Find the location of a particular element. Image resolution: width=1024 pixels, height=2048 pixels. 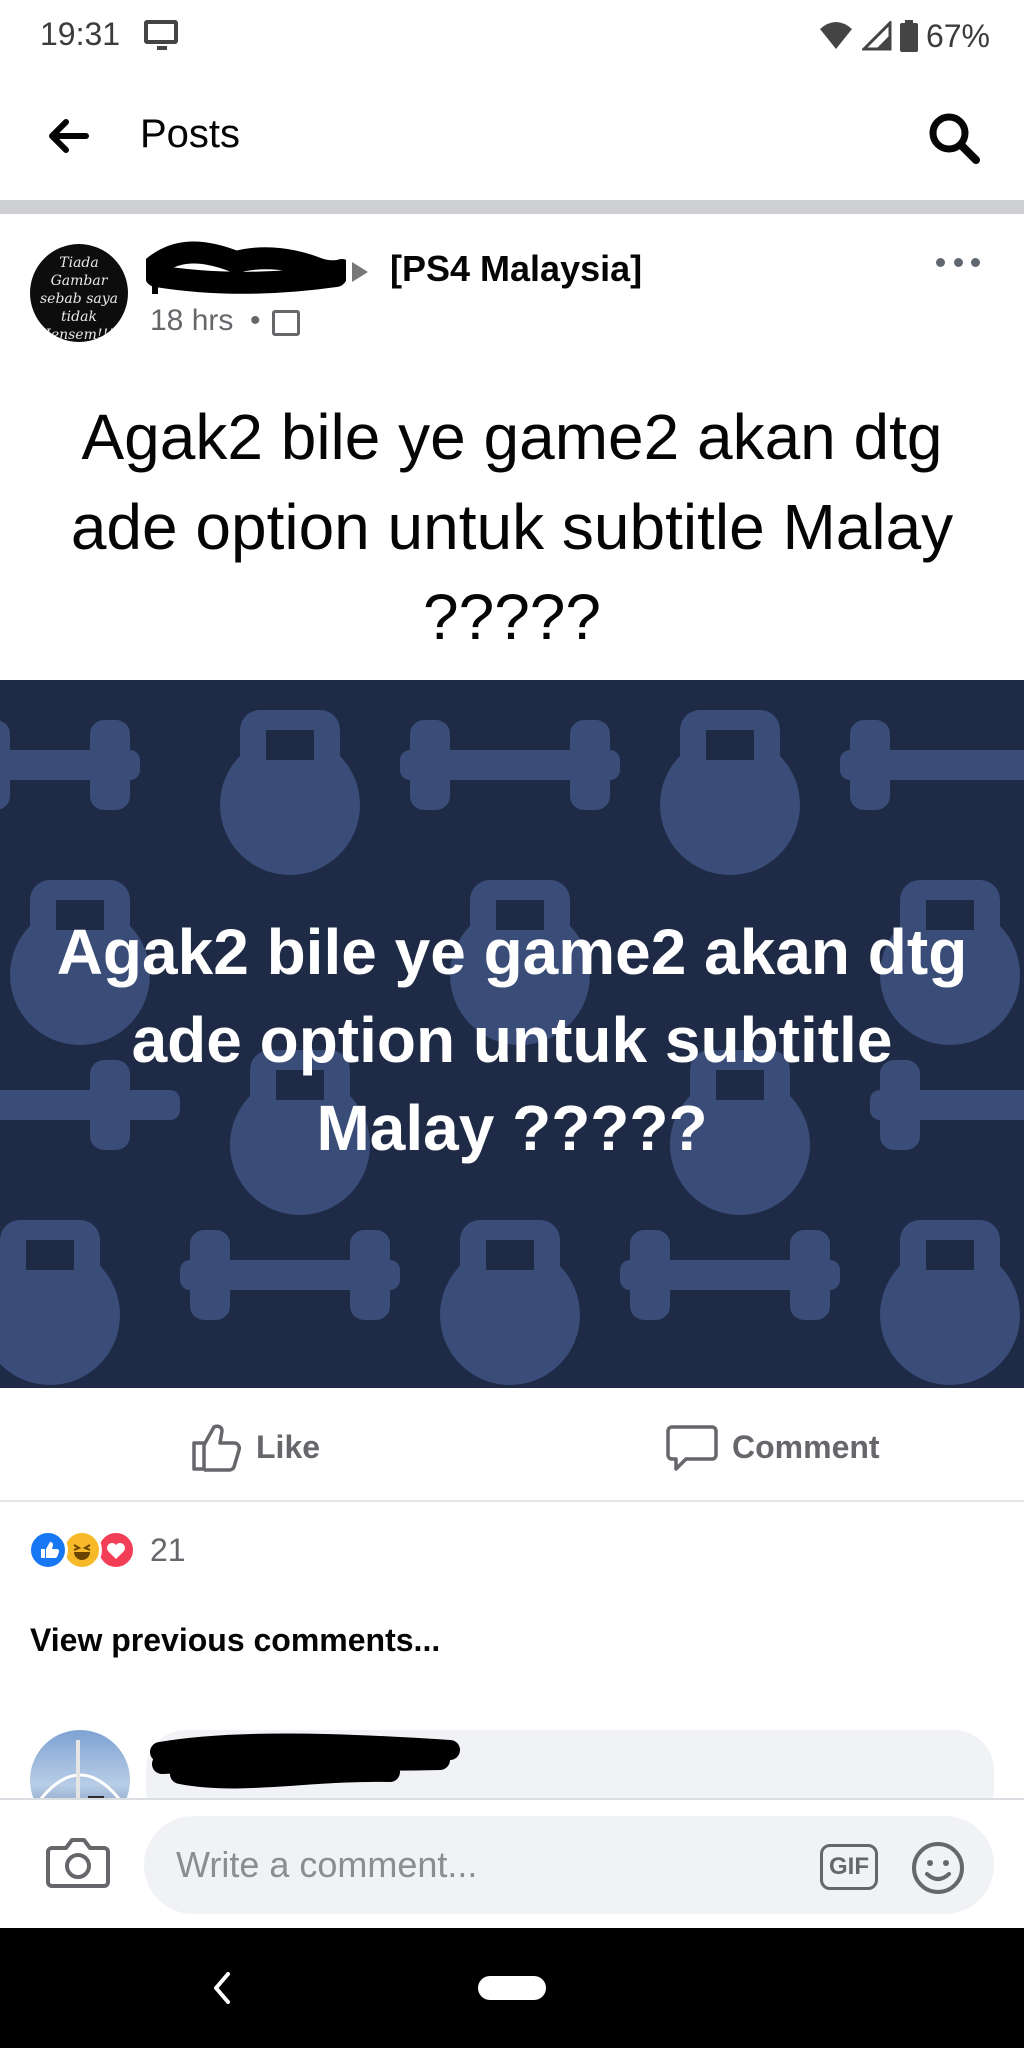

post-timestamp: 18 hrs is located at coordinates (191, 321).